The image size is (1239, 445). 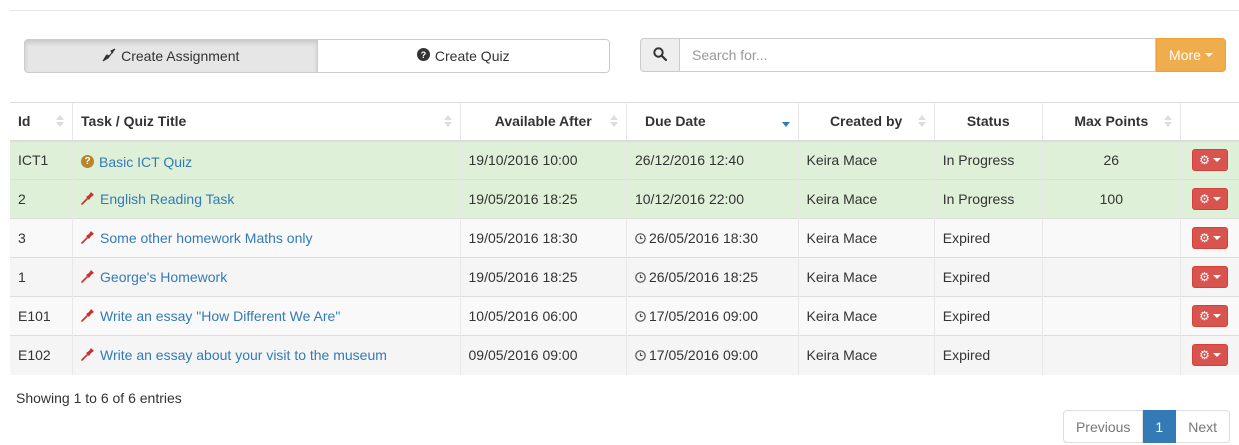 What do you see at coordinates (463, 56) in the screenshot?
I see `create-quiz-button: ? Create Quiz` at bounding box center [463, 56].